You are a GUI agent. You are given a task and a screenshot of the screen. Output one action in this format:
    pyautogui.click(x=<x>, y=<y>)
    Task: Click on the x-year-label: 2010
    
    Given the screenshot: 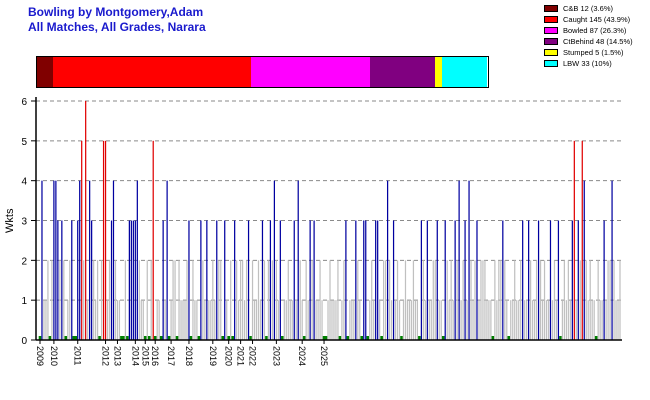 What is the action you would take?
    pyautogui.click(x=54, y=356)
    